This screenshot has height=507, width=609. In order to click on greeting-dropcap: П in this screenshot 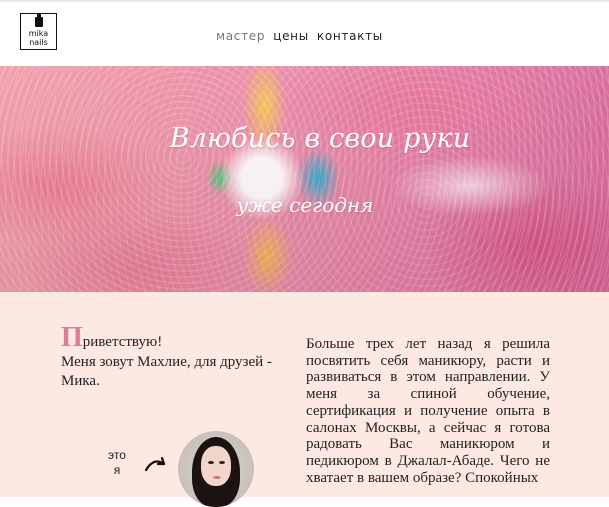, I will do `click(72, 337)`.